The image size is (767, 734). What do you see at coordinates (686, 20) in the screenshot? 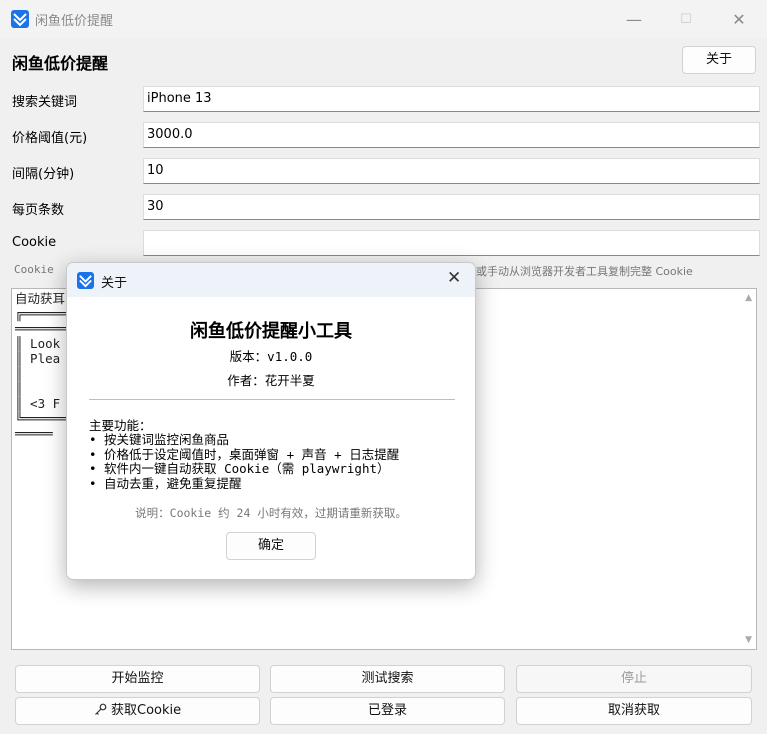
I see `maximize-icon: ☐` at bounding box center [686, 20].